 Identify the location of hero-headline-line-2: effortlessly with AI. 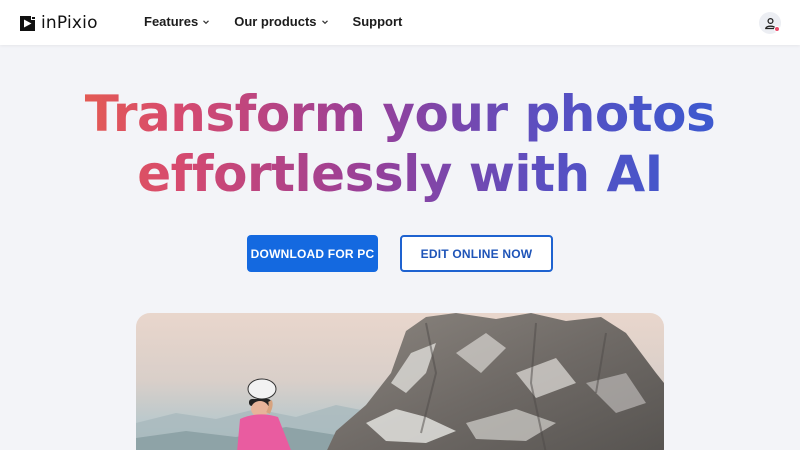
(400, 174).